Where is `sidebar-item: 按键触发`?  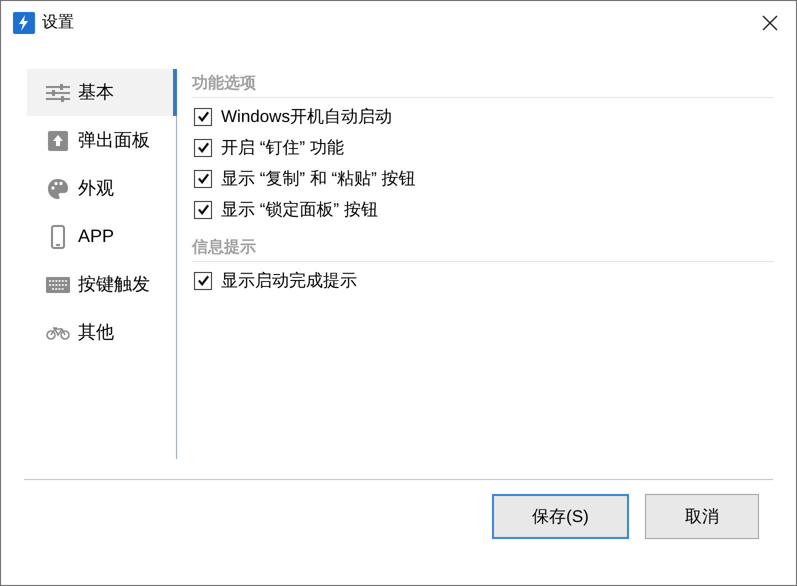 sidebar-item: 按键触发 is located at coordinates (101, 284).